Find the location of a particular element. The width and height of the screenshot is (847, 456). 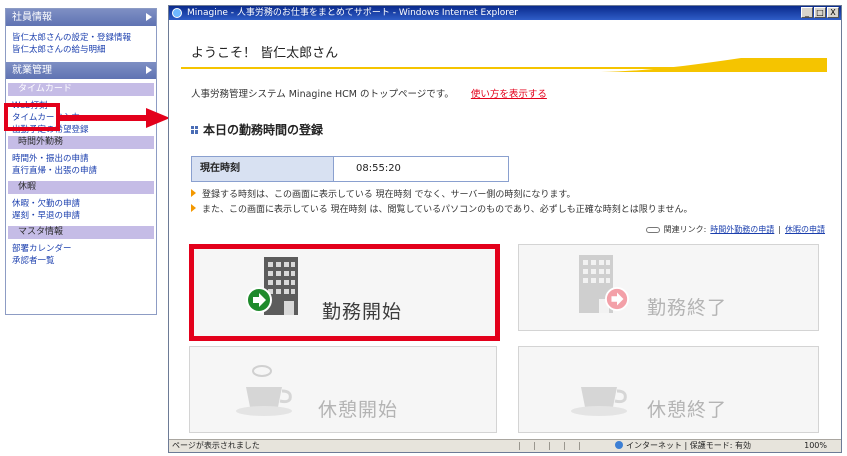

sidebar-section-label: 社員情報 is located at coordinates (32, 17).